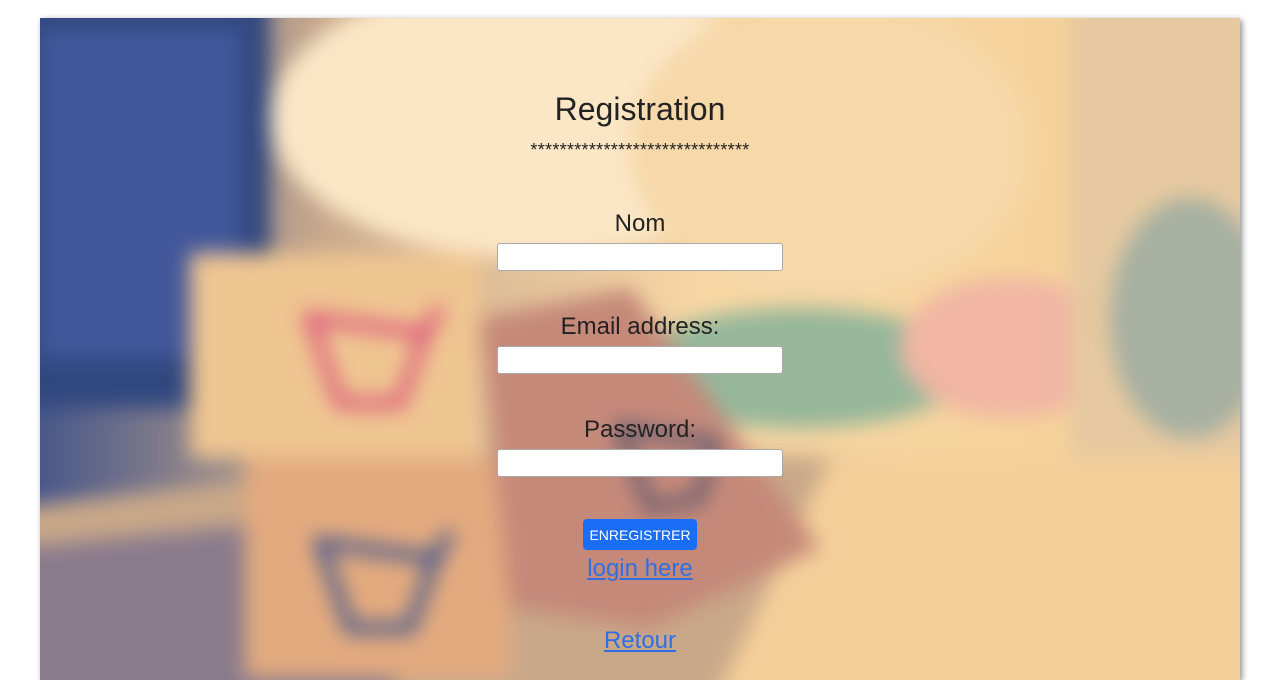  What do you see at coordinates (637, 569) in the screenshot?
I see `login-link: login here` at bounding box center [637, 569].